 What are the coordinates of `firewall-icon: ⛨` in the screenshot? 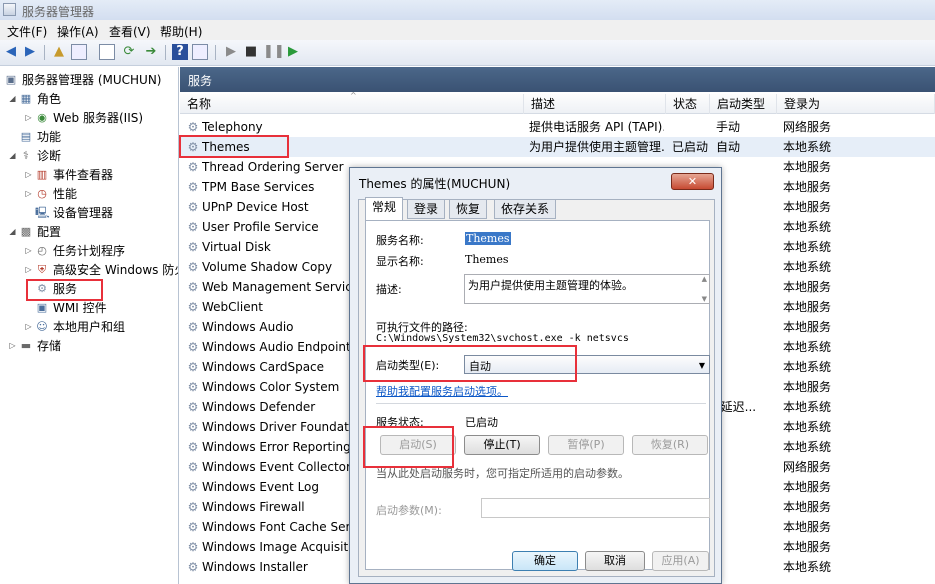 It's located at (42, 269).